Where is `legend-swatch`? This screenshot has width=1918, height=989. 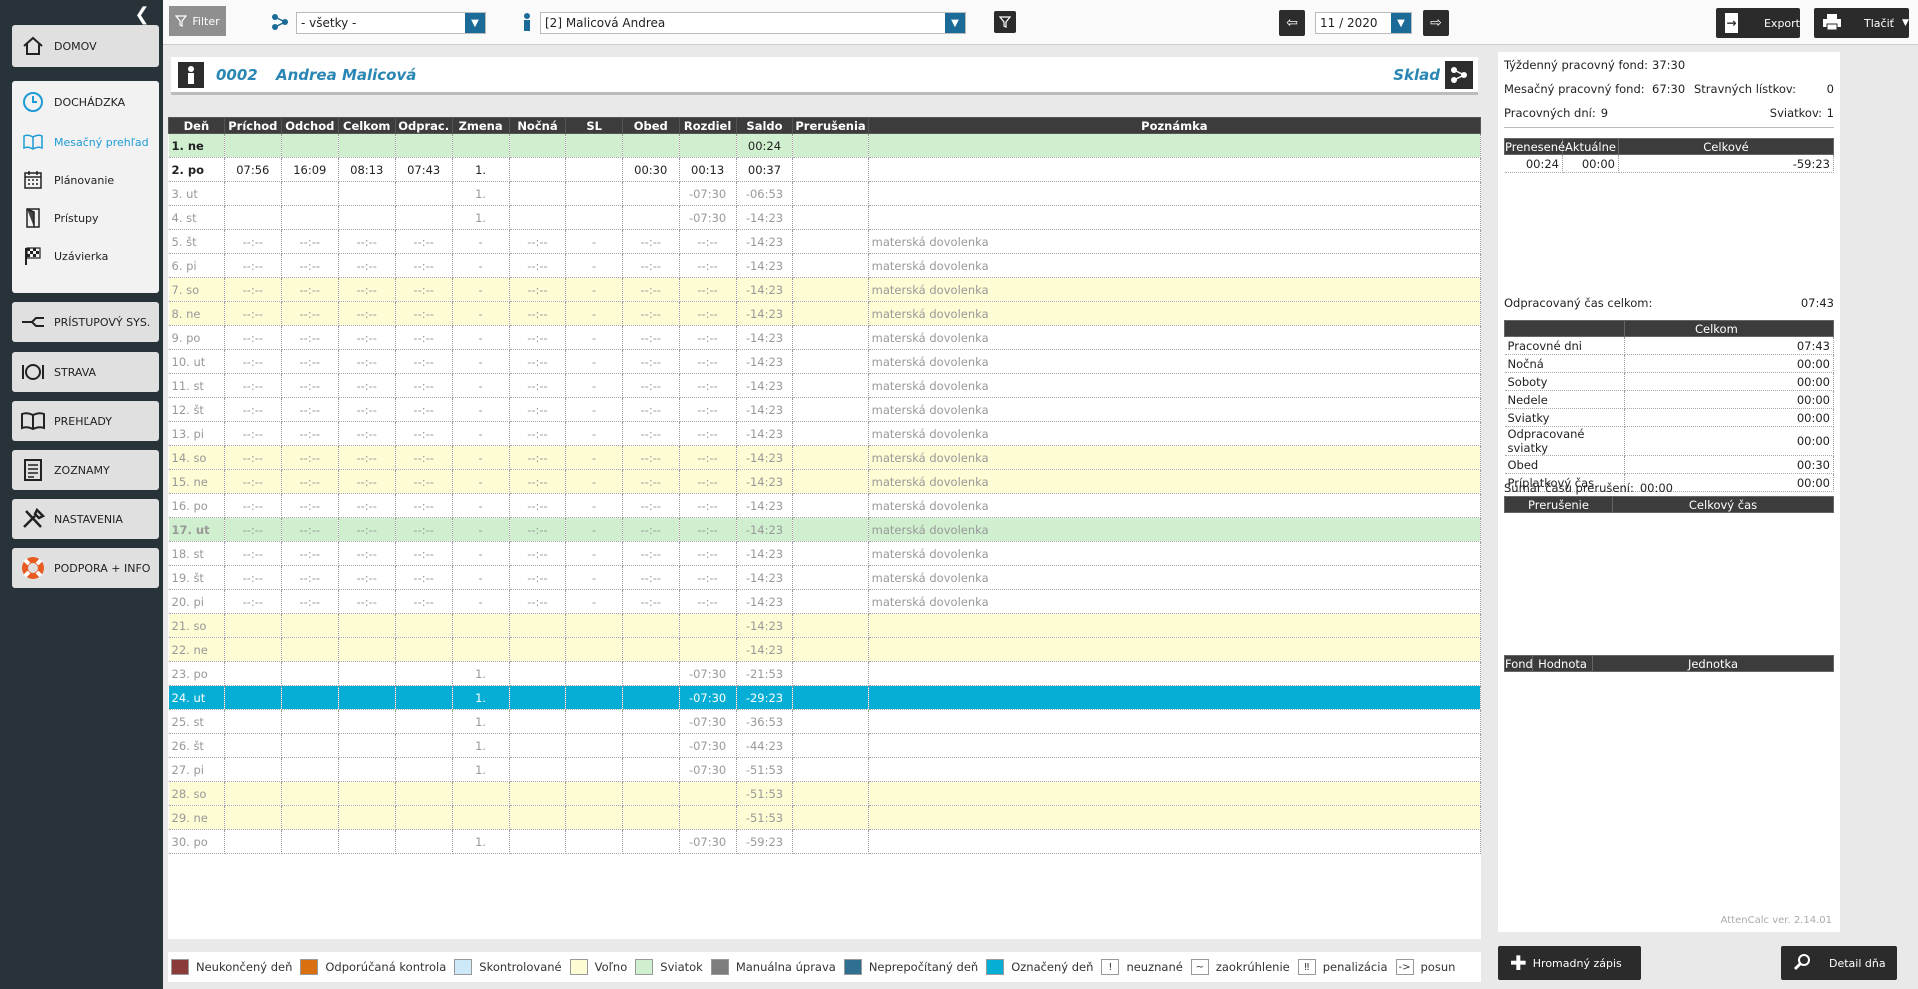 legend-swatch is located at coordinates (995, 967).